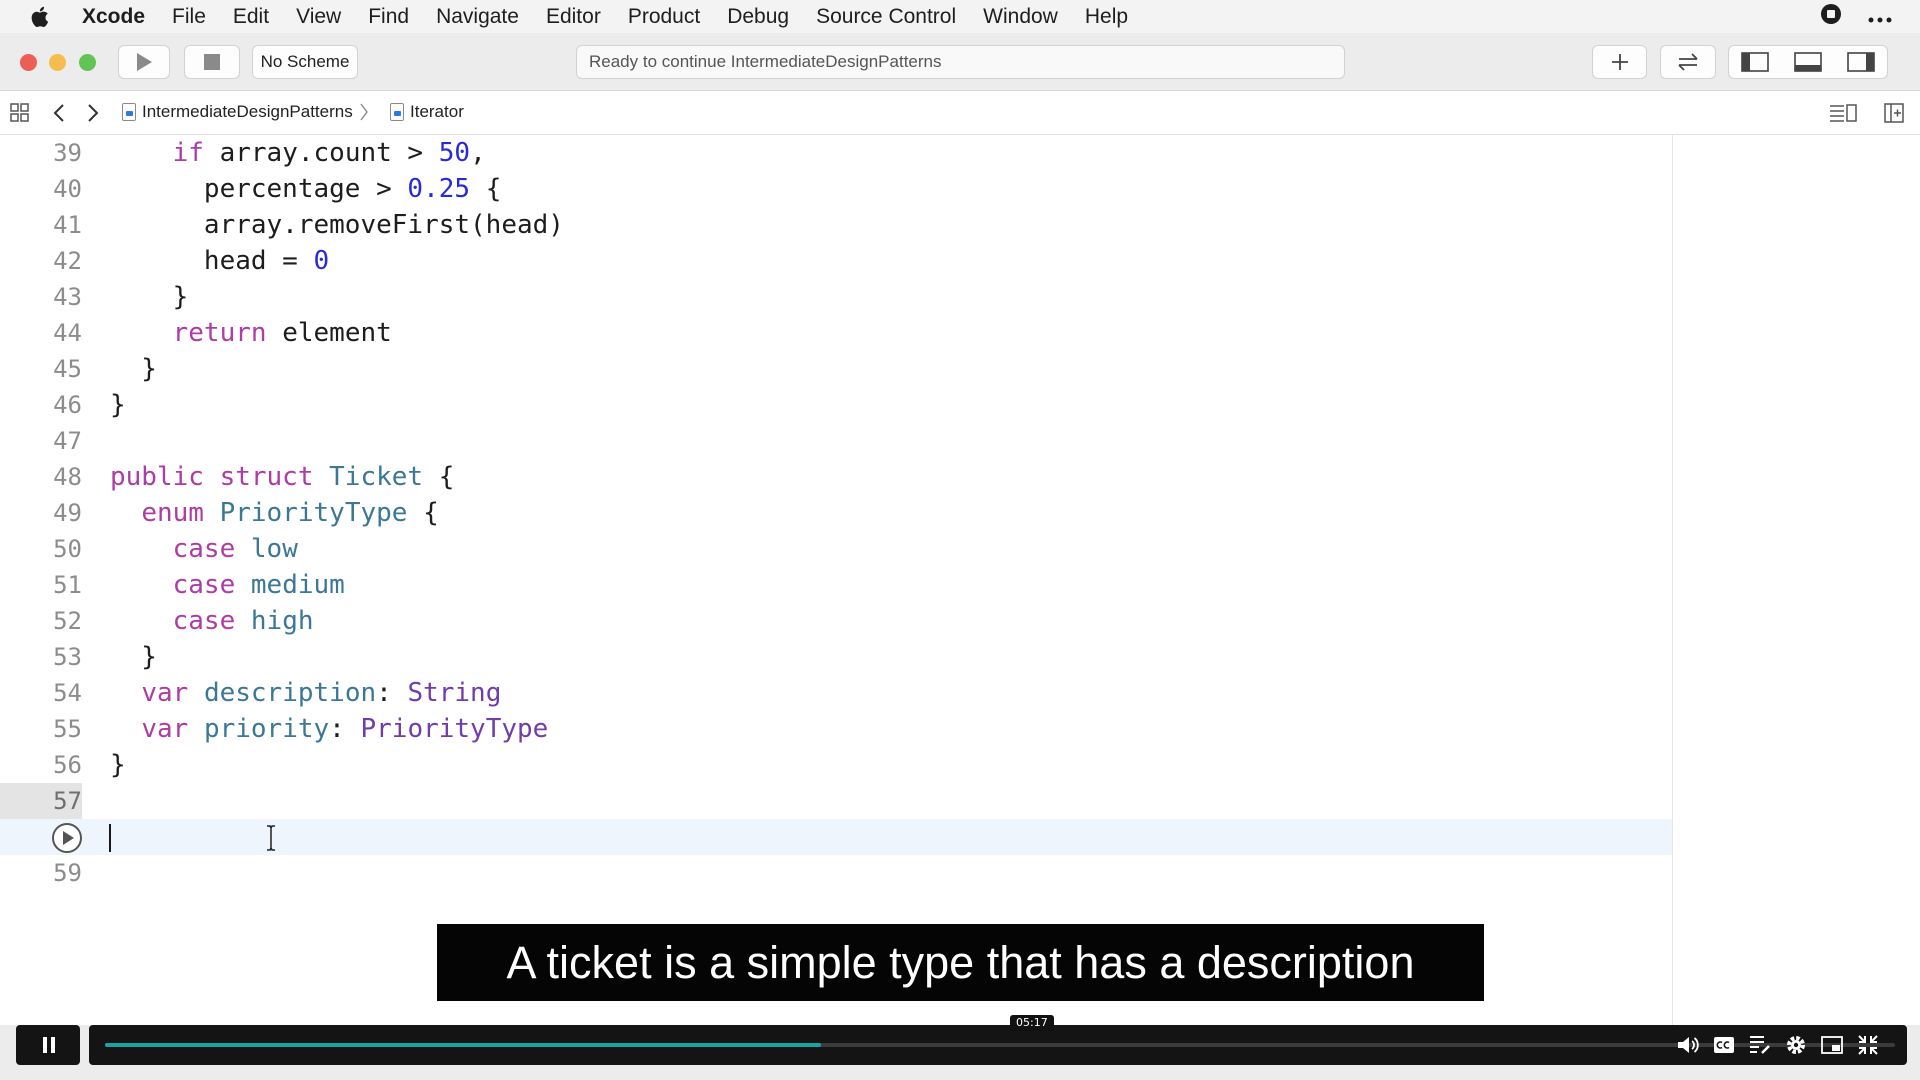  I want to click on line-number: 39, so click(67, 153).